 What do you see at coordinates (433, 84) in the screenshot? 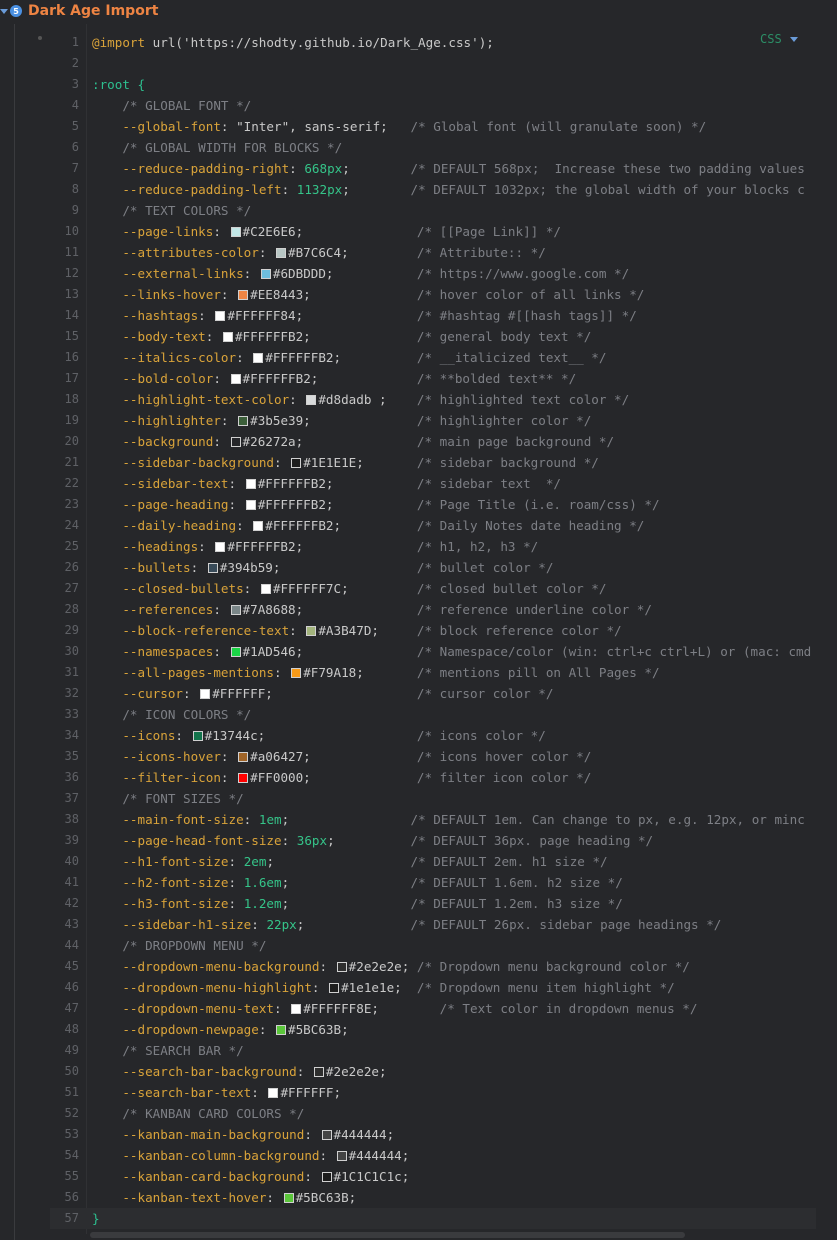
I see `code-line: 3:root {` at bounding box center [433, 84].